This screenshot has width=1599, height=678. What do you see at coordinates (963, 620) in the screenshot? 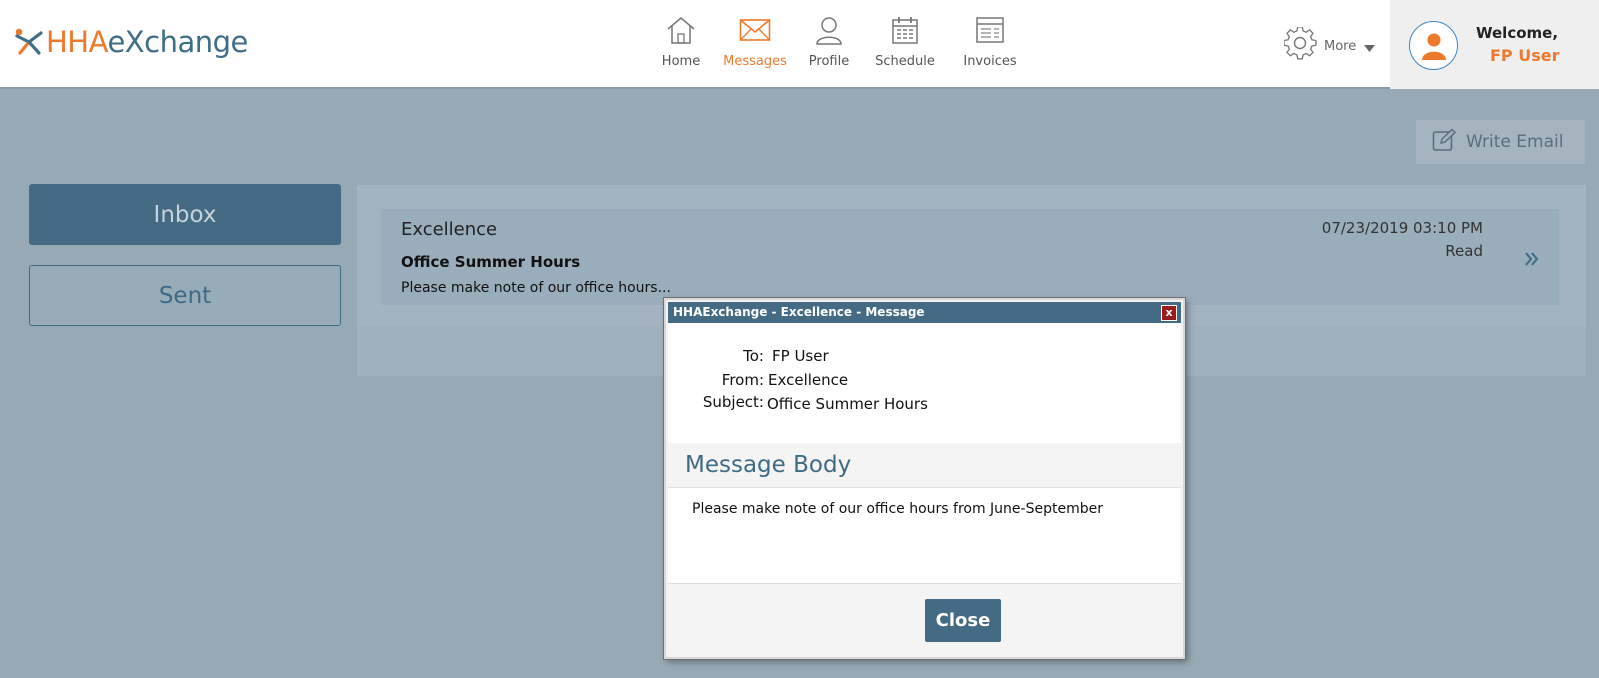
I see `close-button: Close` at bounding box center [963, 620].